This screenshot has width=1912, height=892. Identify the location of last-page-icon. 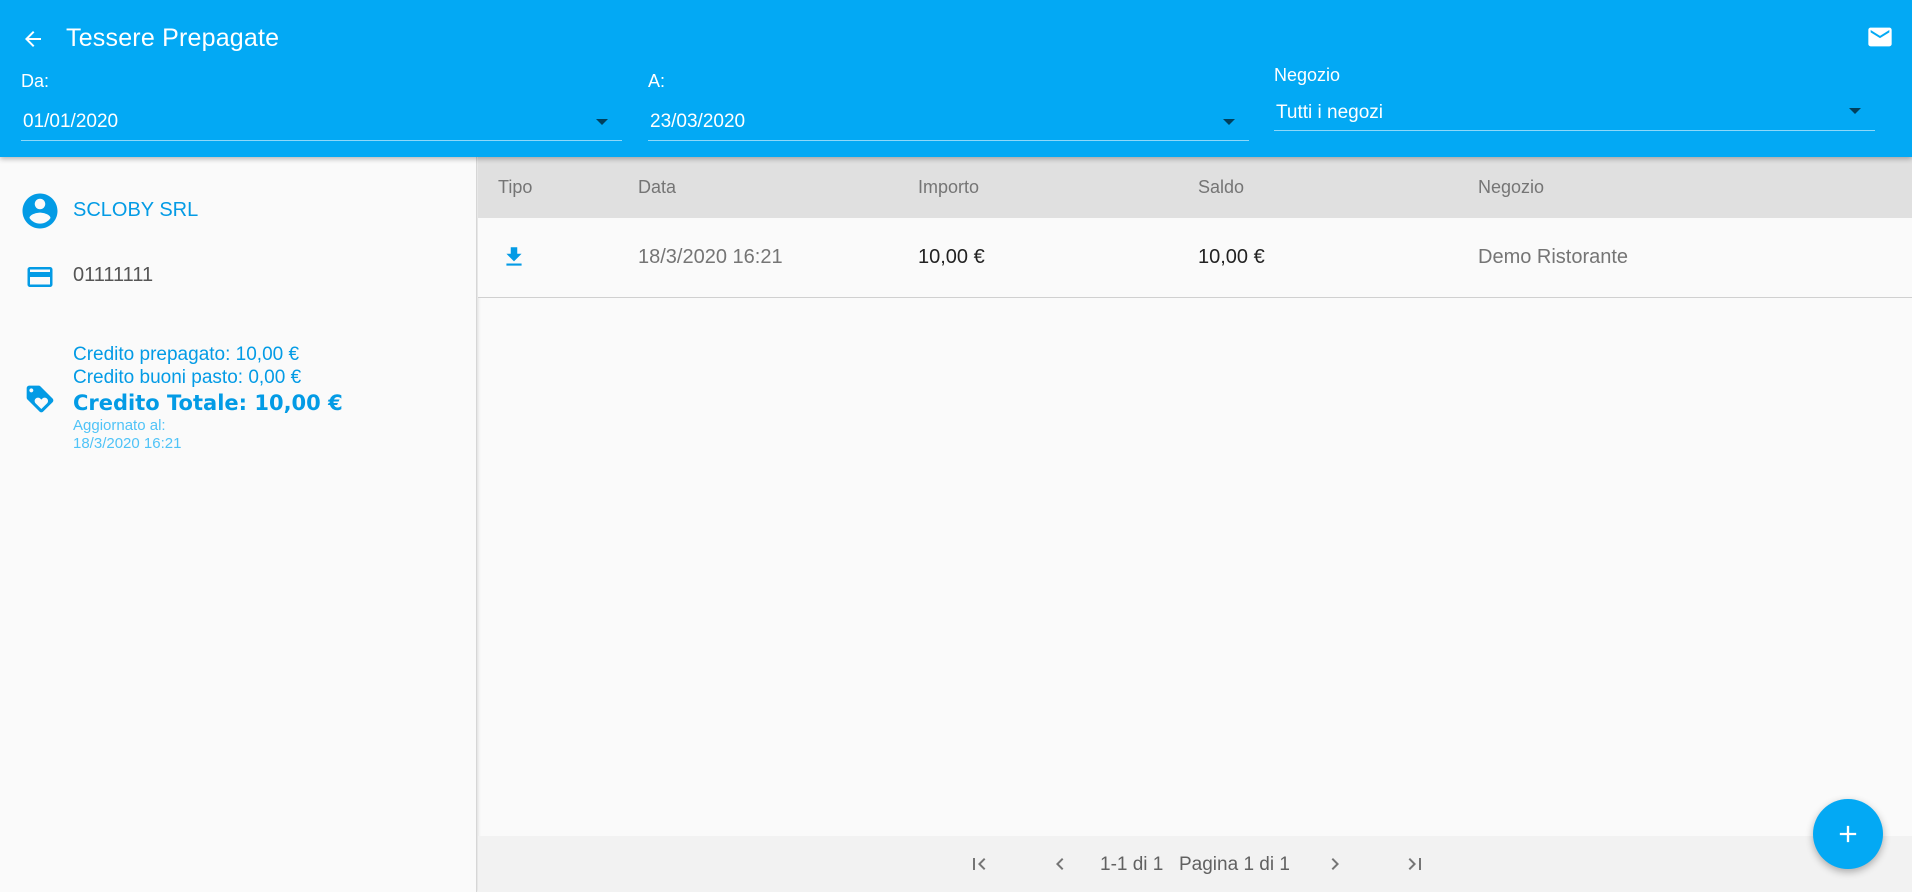
(1414, 864).